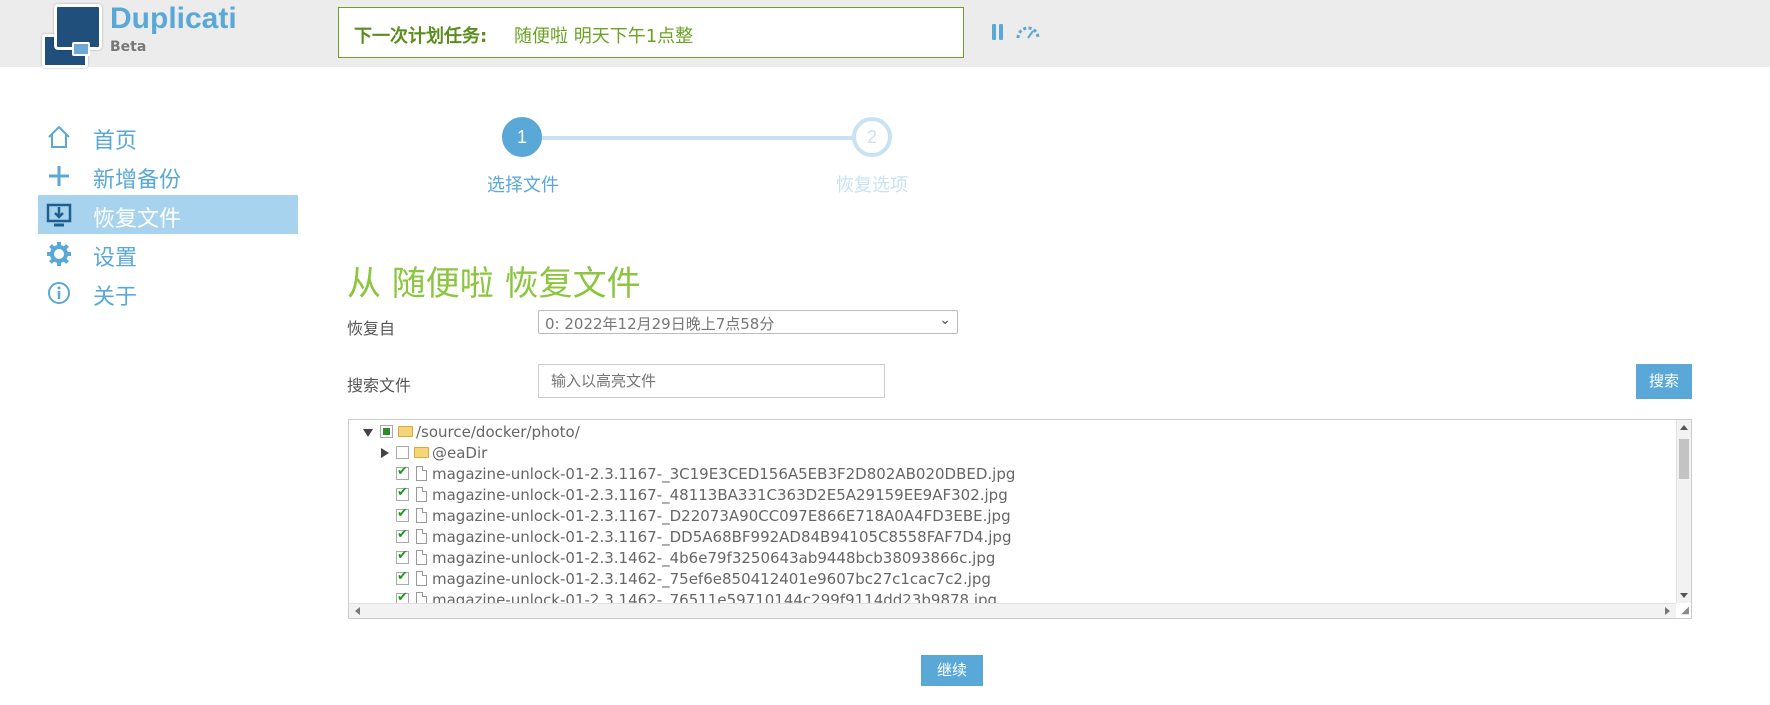 This screenshot has width=1770, height=705. I want to click on throttle-icon, so click(1028, 33).